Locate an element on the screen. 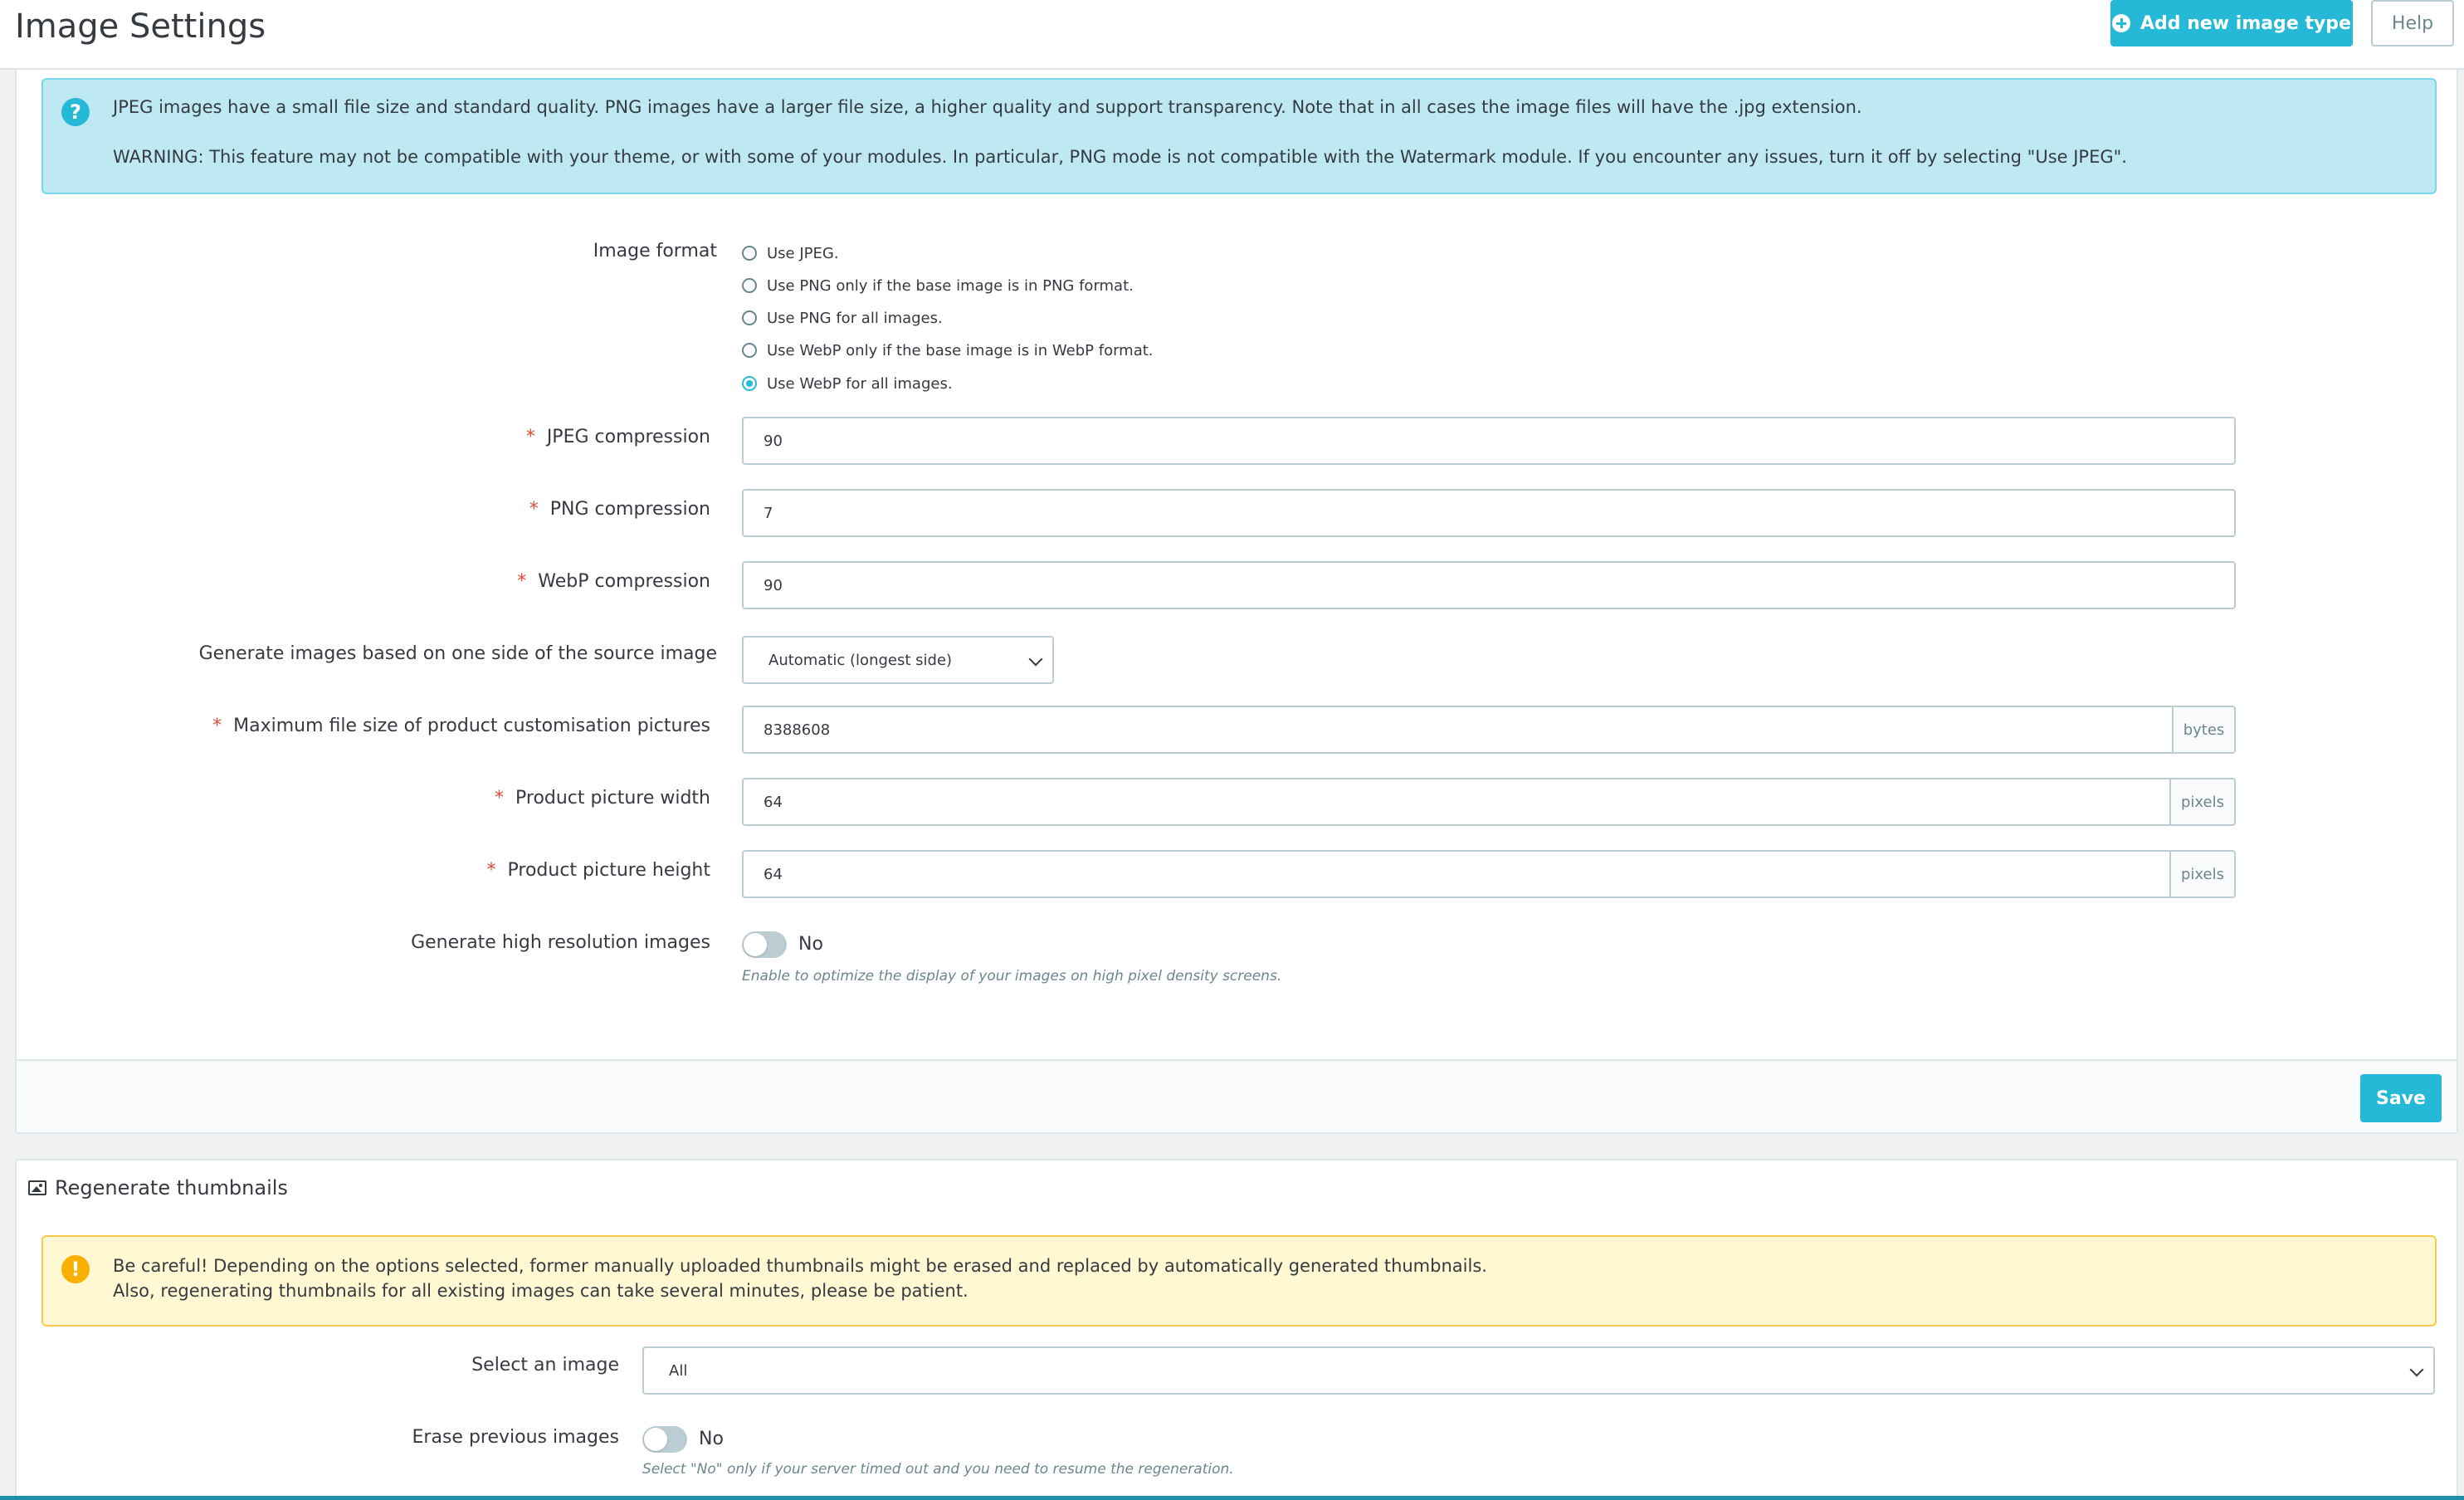 The height and width of the screenshot is (1500, 2464). radio-use-jpeg: Use JPEG. is located at coordinates (790, 254).